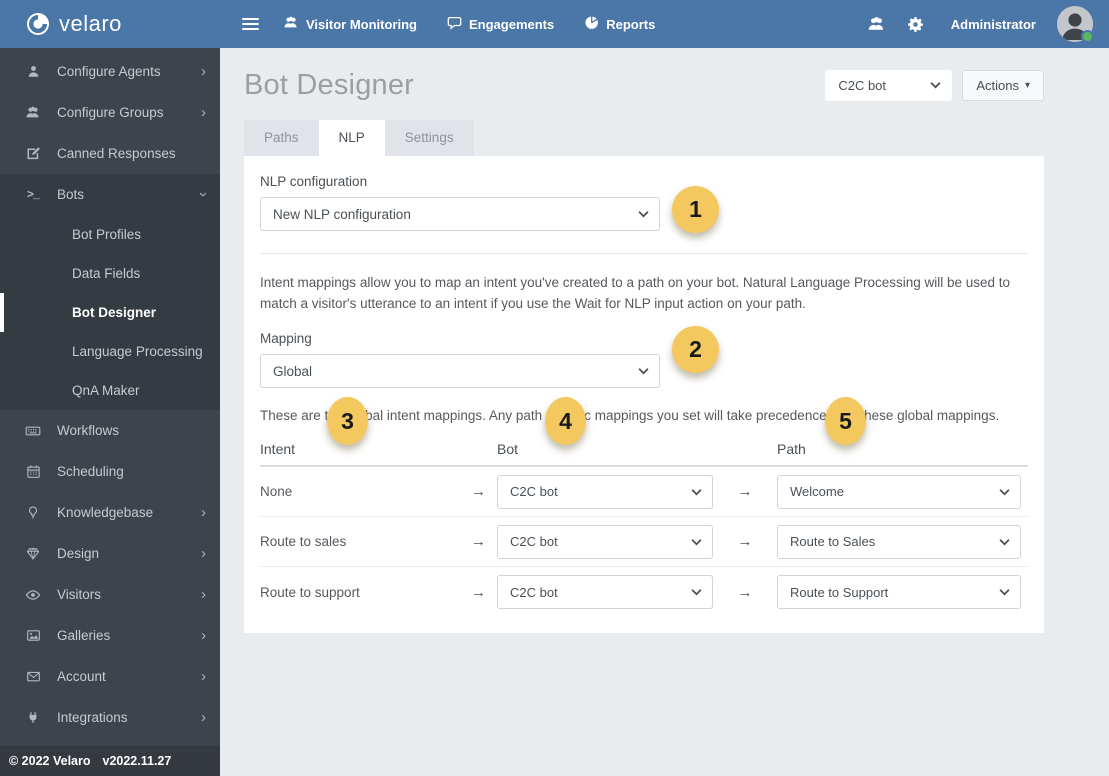 This screenshot has width=1109, height=776. What do you see at coordinates (899, 592) in the screenshot?
I see `path-cell-select: Route to Support` at bounding box center [899, 592].